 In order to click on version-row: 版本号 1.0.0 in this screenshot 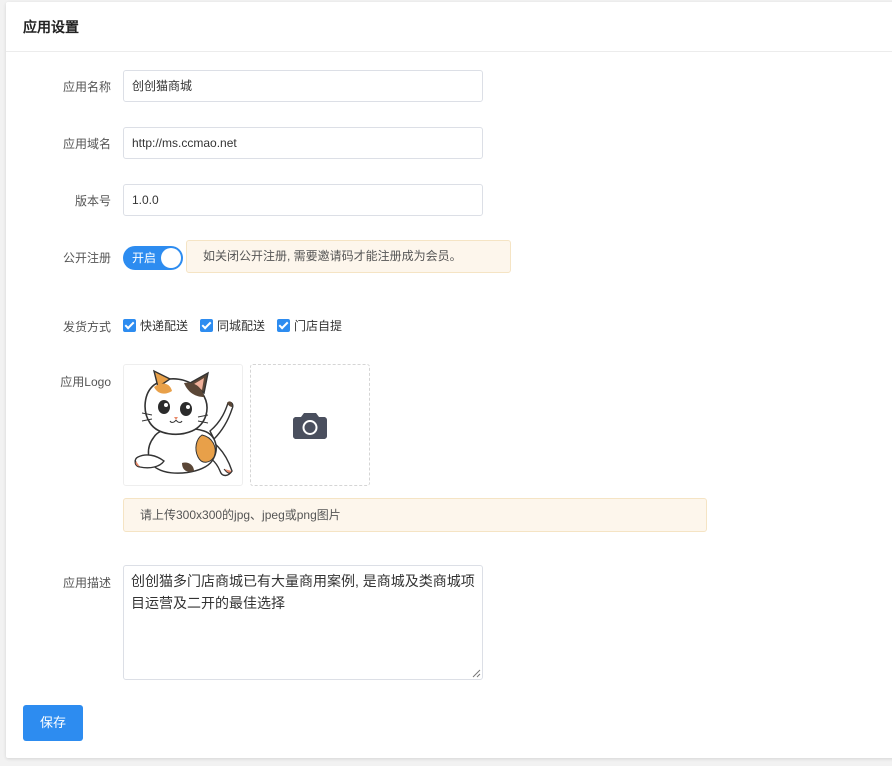, I will do `click(446, 200)`.